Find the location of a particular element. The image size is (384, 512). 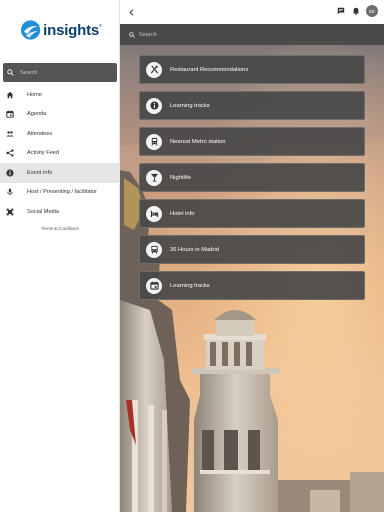

tile-label: Nearest Metro station is located at coordinates (198, 141).